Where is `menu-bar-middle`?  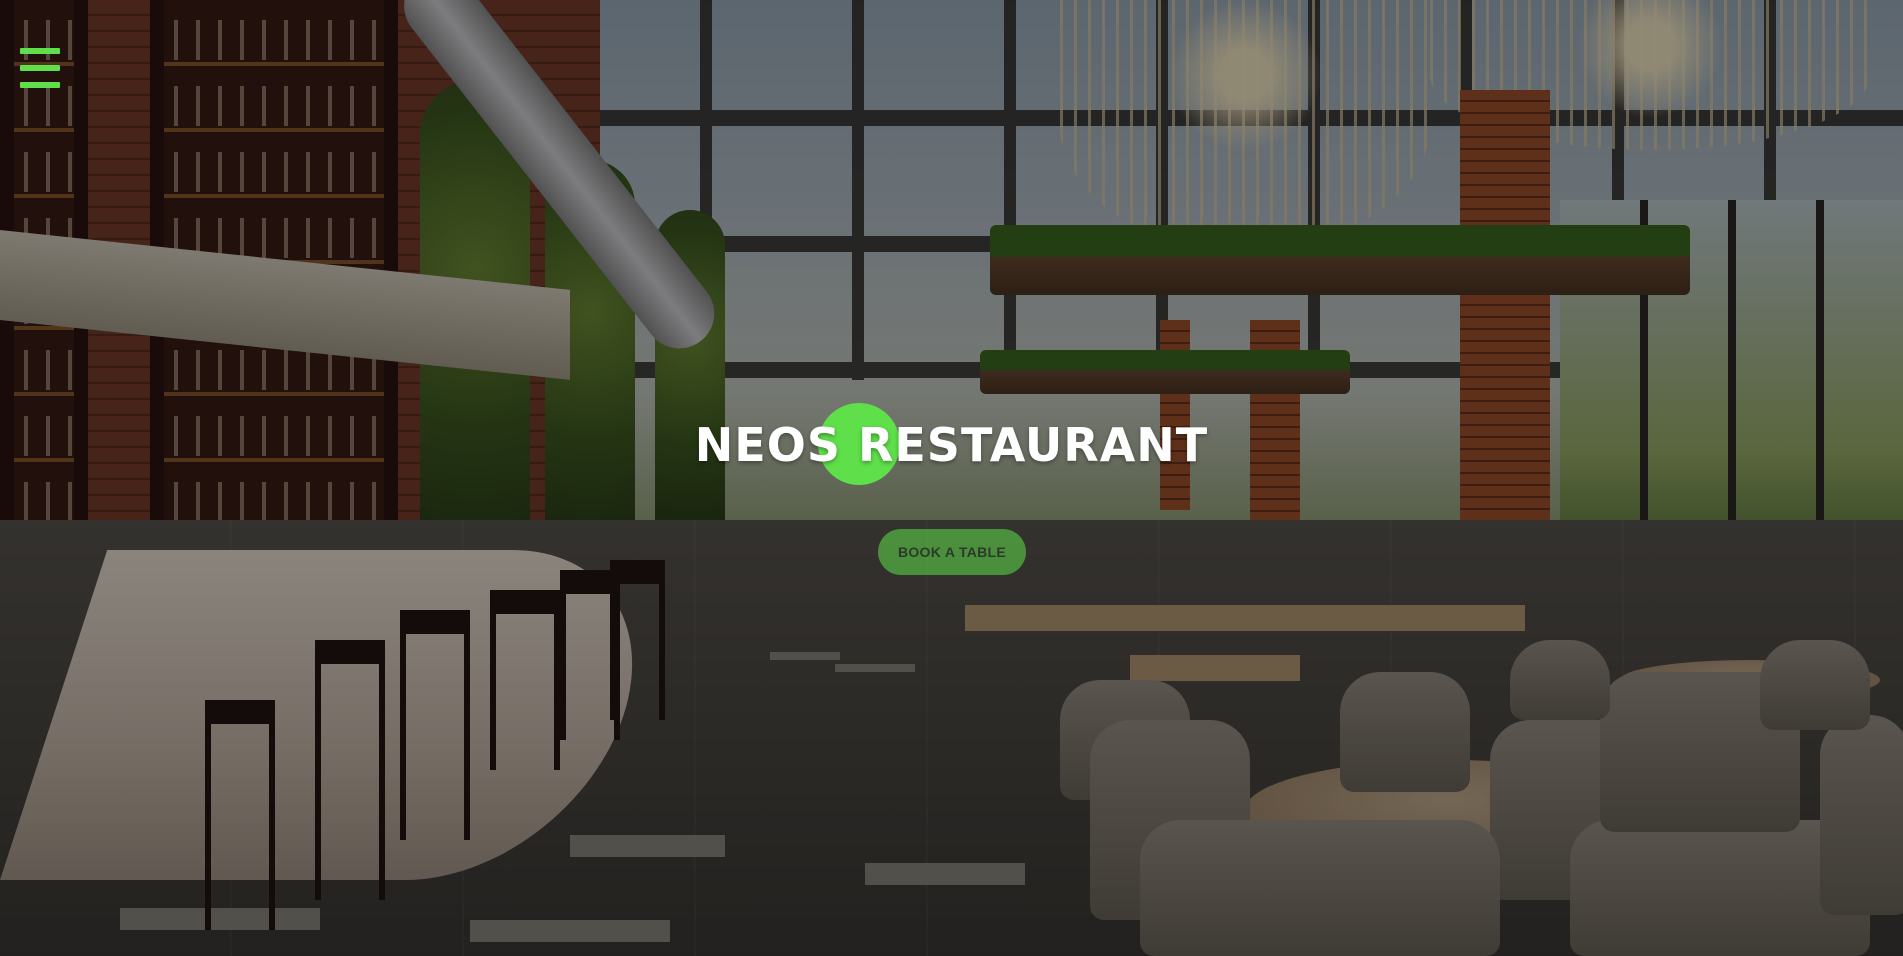
menu-bar-middle is located at coordinates (40, 68).